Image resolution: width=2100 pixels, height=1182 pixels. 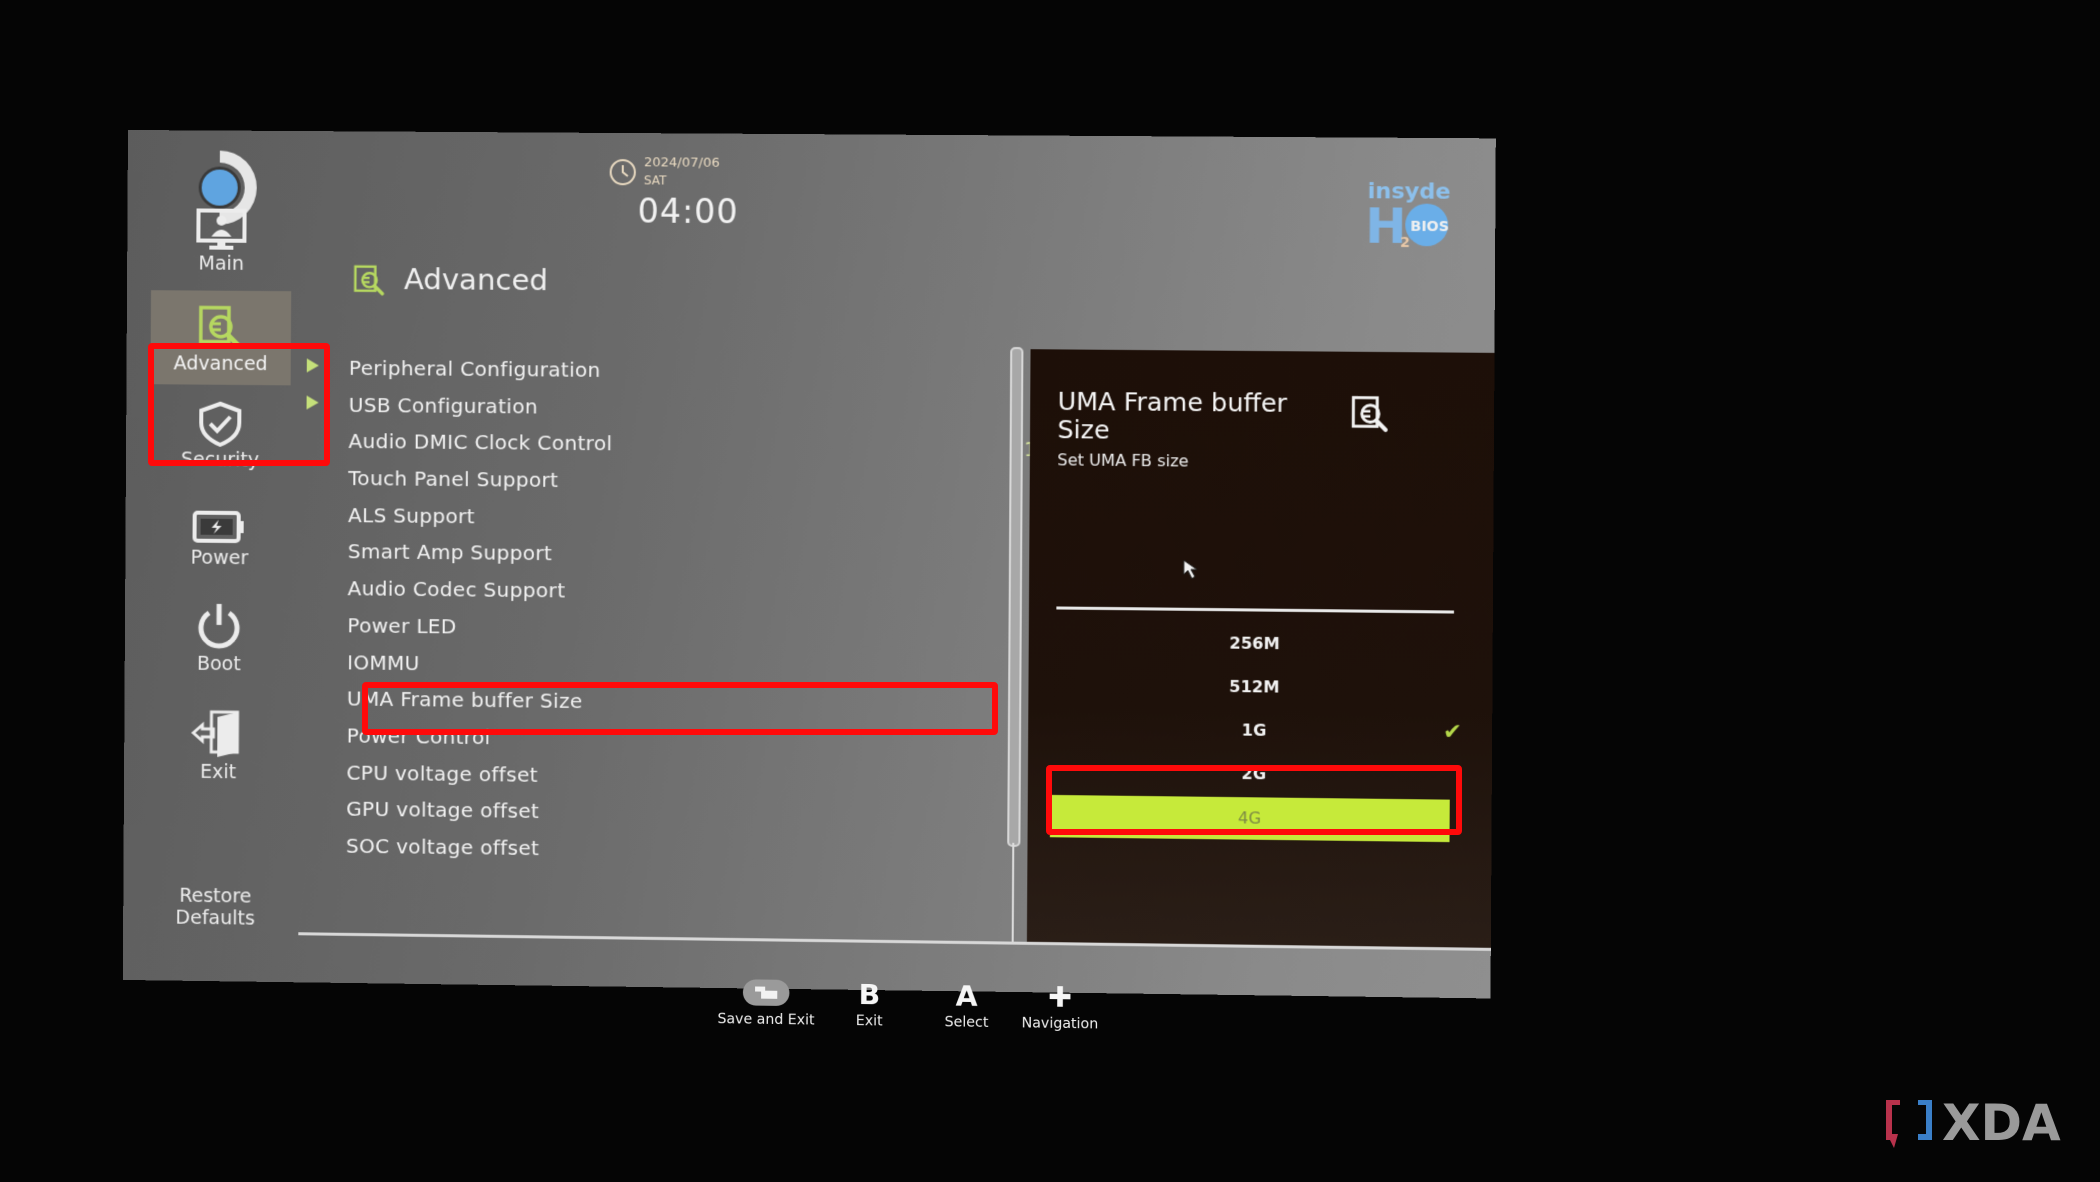 I want to click on insyde-h2o-logo: insyde H BIOS 2, so click(x=1408, y=215).